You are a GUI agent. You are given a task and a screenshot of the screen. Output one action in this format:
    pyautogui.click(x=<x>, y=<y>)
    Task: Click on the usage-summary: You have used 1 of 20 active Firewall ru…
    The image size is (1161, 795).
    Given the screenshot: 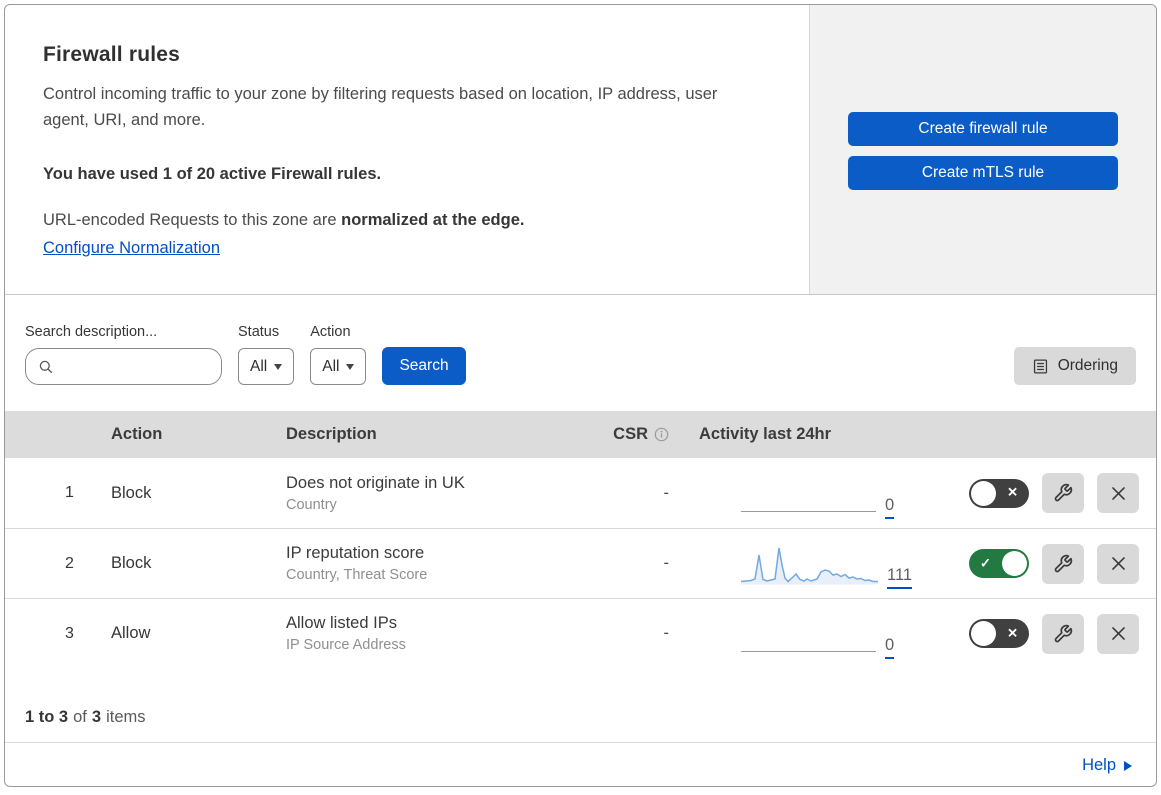 What is the action you would take?
    pyautogui.click(x=212, y=174)
    